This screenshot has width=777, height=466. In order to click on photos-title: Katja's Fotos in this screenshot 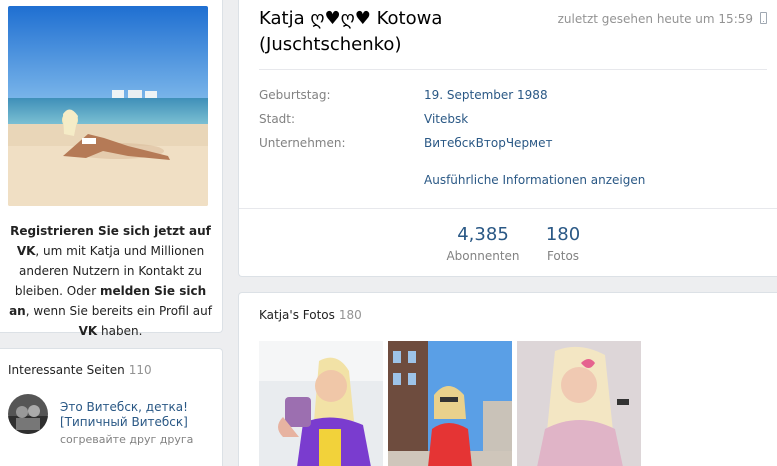, I will do `click(297, 315)`.